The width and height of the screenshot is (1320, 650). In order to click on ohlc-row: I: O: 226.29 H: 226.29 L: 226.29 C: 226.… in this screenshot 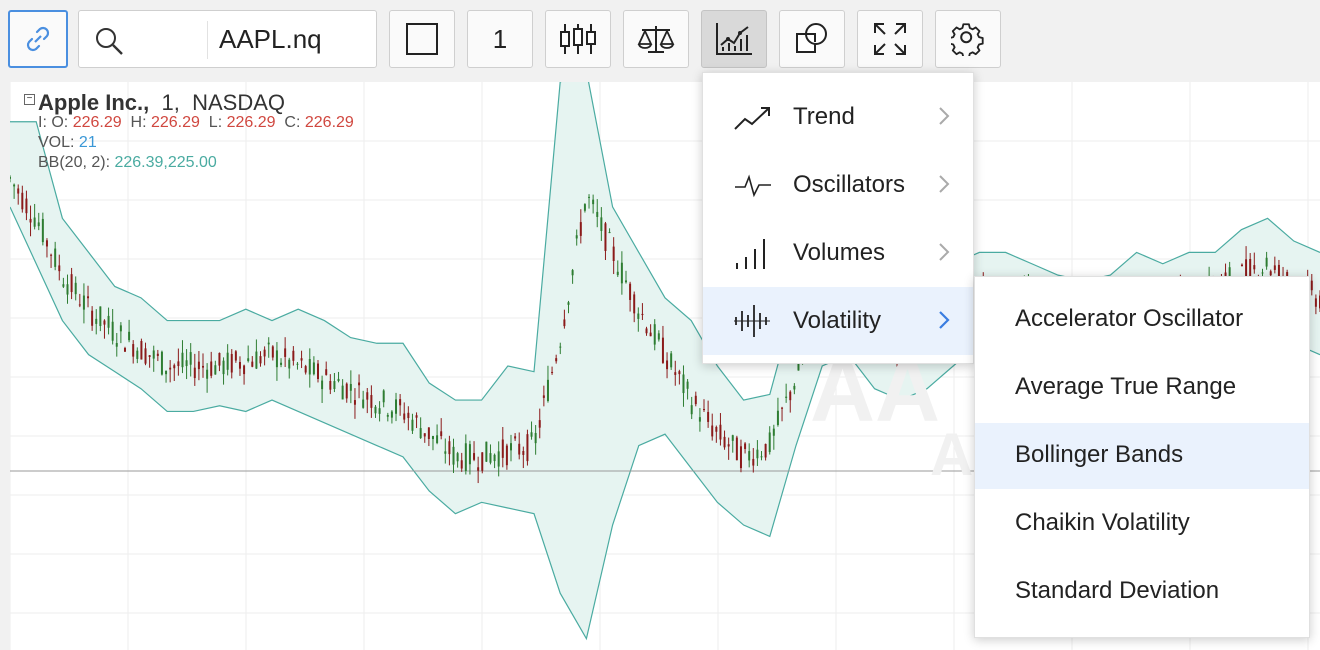, I will do `click(196, 123)`.